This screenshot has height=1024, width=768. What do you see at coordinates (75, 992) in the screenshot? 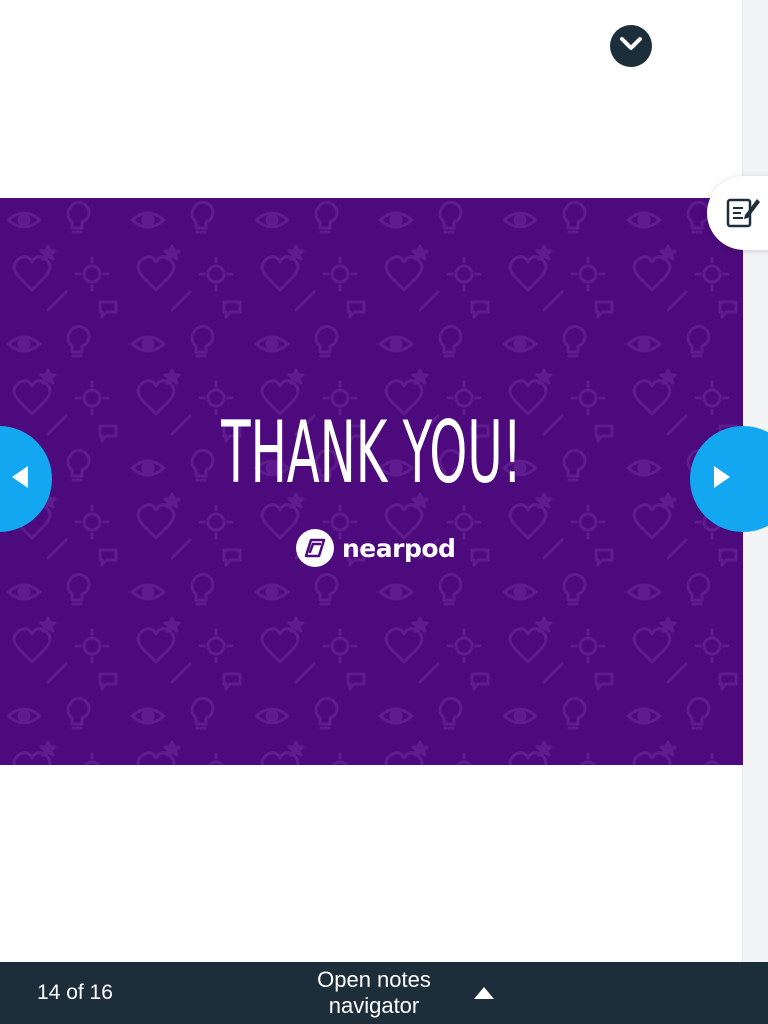
I see `slide-counter: 14 of 16` at bounding box center [75, 992].